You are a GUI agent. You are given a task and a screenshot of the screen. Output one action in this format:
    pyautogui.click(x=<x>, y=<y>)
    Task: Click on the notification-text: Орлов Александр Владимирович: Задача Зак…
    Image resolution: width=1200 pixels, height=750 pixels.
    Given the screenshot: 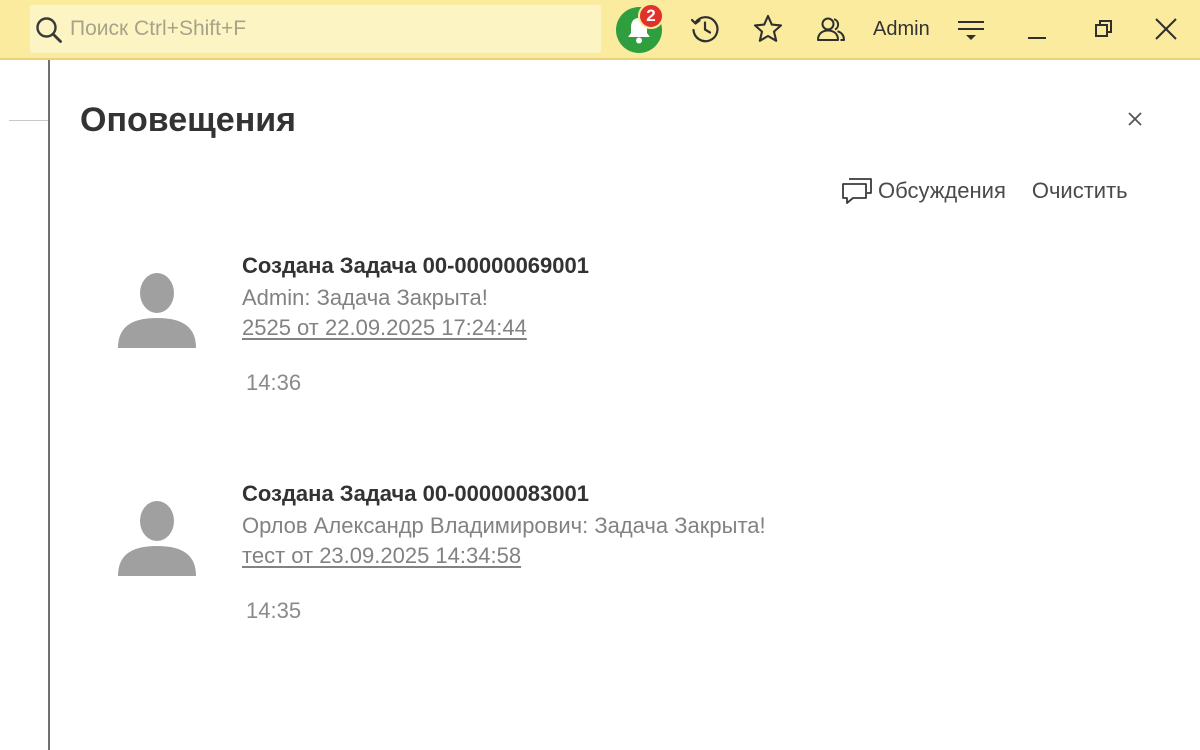 What is the action you would take?
    pyautogui.click(x=504, y=525)
    